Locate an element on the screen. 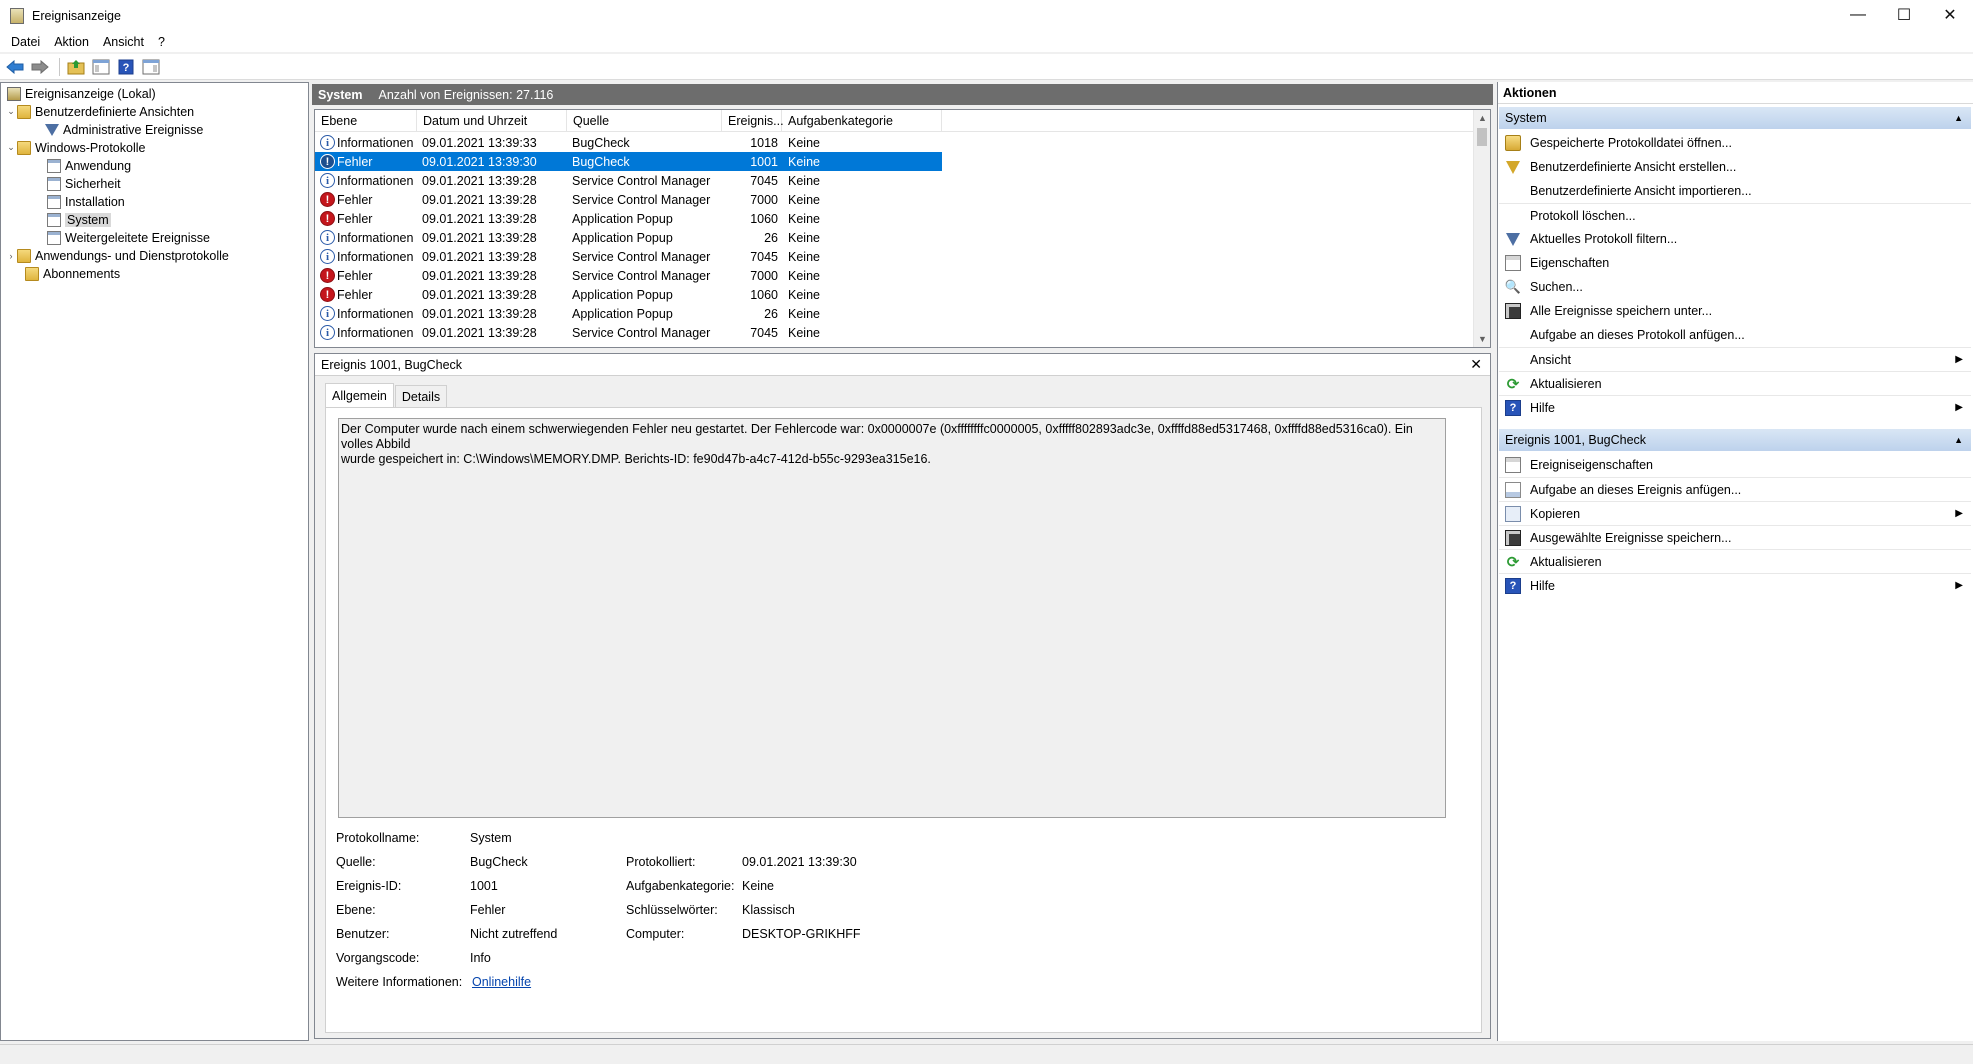  event-date: 09.01.2021 13:39:30 is located at coordinates (492, 161).